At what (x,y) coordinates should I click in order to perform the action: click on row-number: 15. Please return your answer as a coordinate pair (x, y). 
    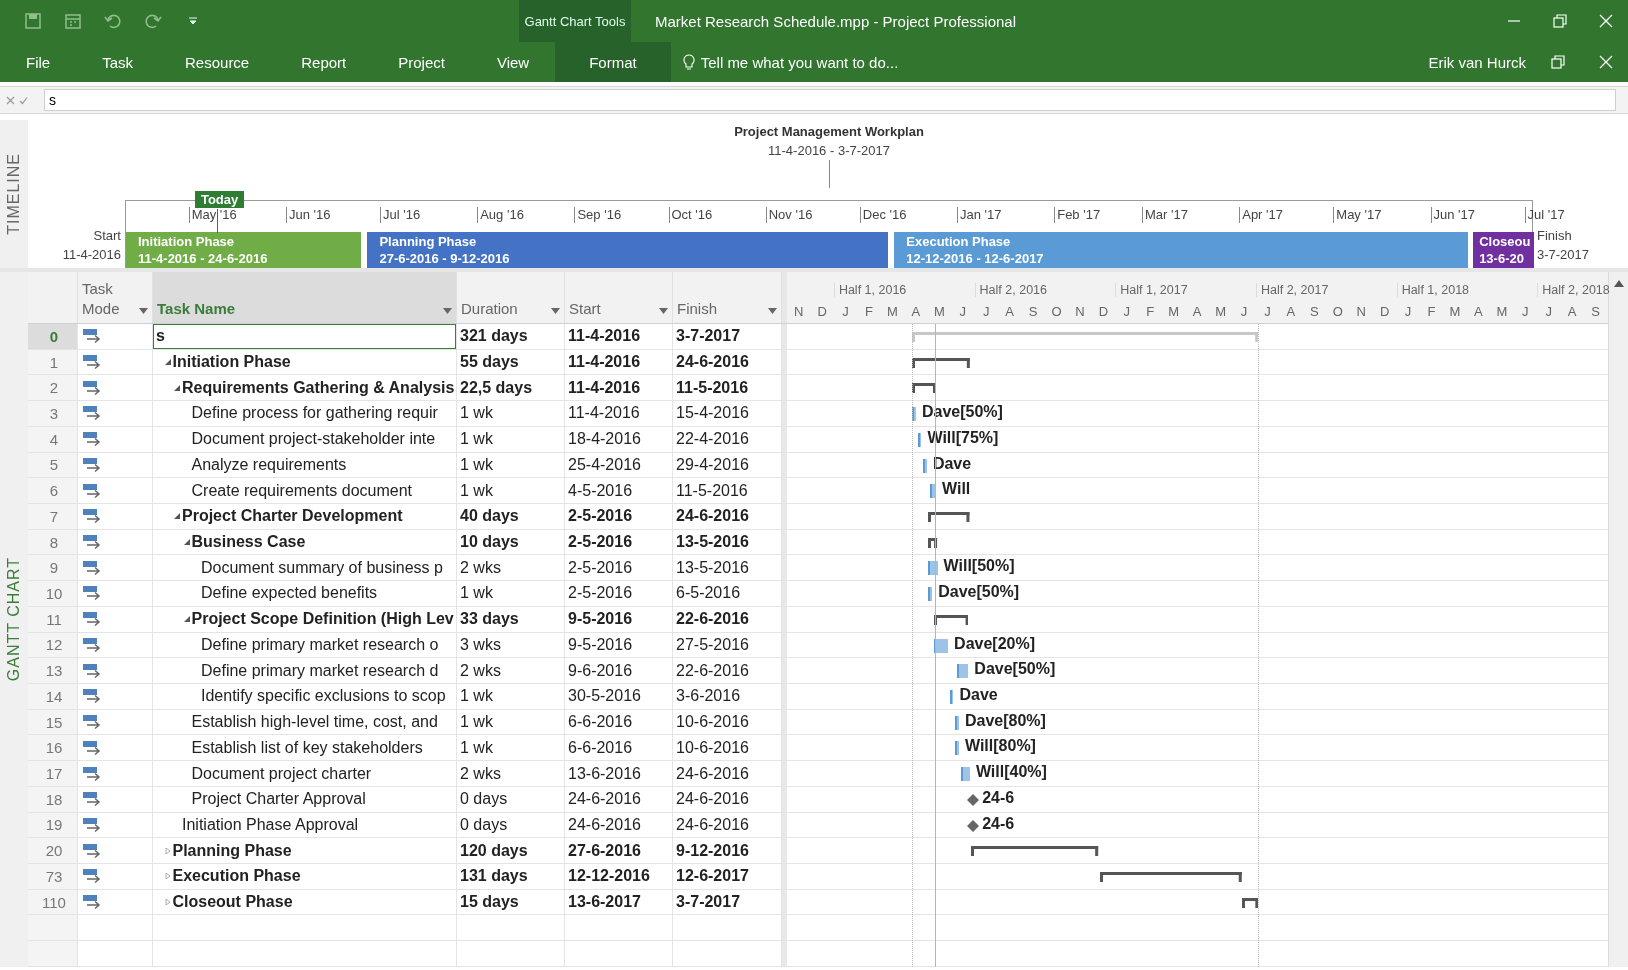
    Looking at the image, I should click on (53, 722).